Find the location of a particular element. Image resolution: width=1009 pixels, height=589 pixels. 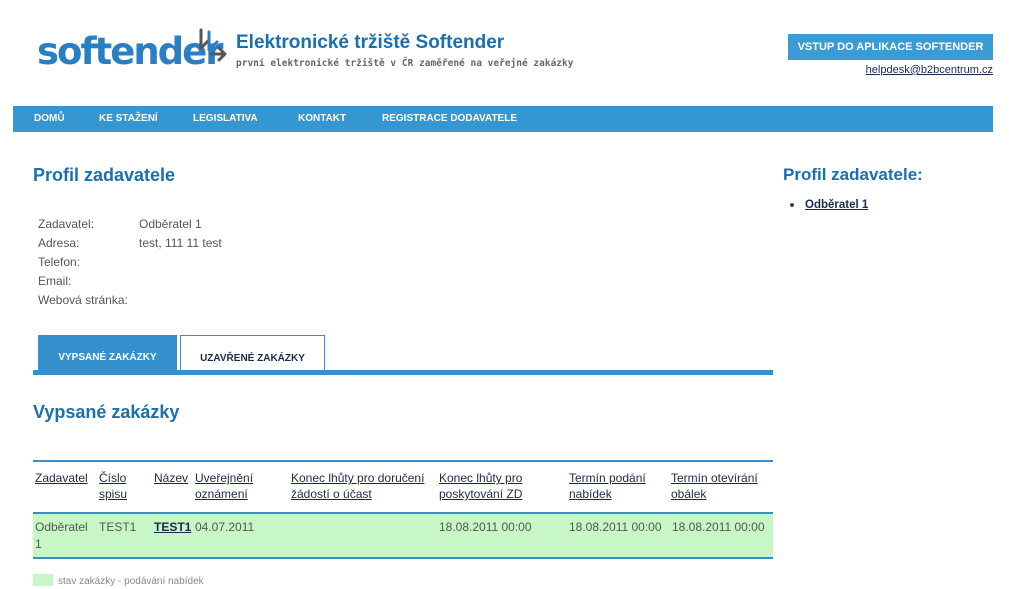

column-header-publication-date: Uveřejnění oznámení is located at coordinates (233, 486).